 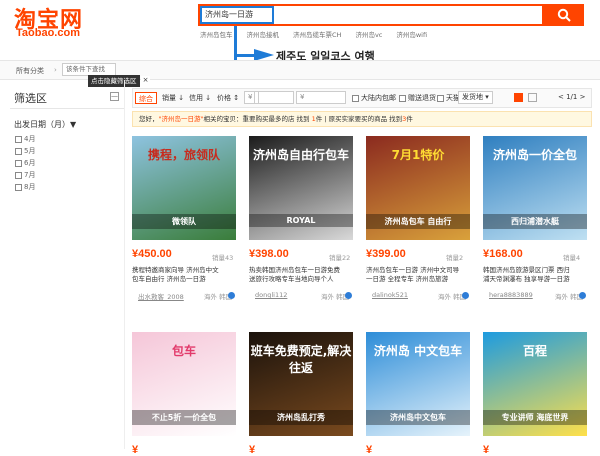 What do you see at coordinates (25, 163) in the screenshot?
I see `month-checkbox: 6月` at bounding box center [25, 163].